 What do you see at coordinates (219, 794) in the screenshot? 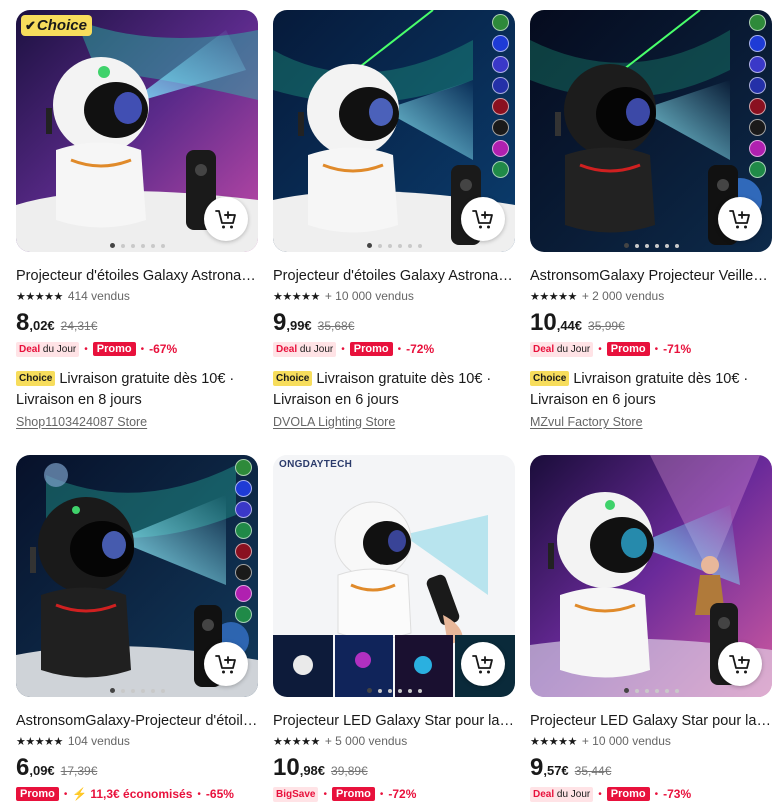
I see `discount-percent: -65%` at bounding box center [219, 794].